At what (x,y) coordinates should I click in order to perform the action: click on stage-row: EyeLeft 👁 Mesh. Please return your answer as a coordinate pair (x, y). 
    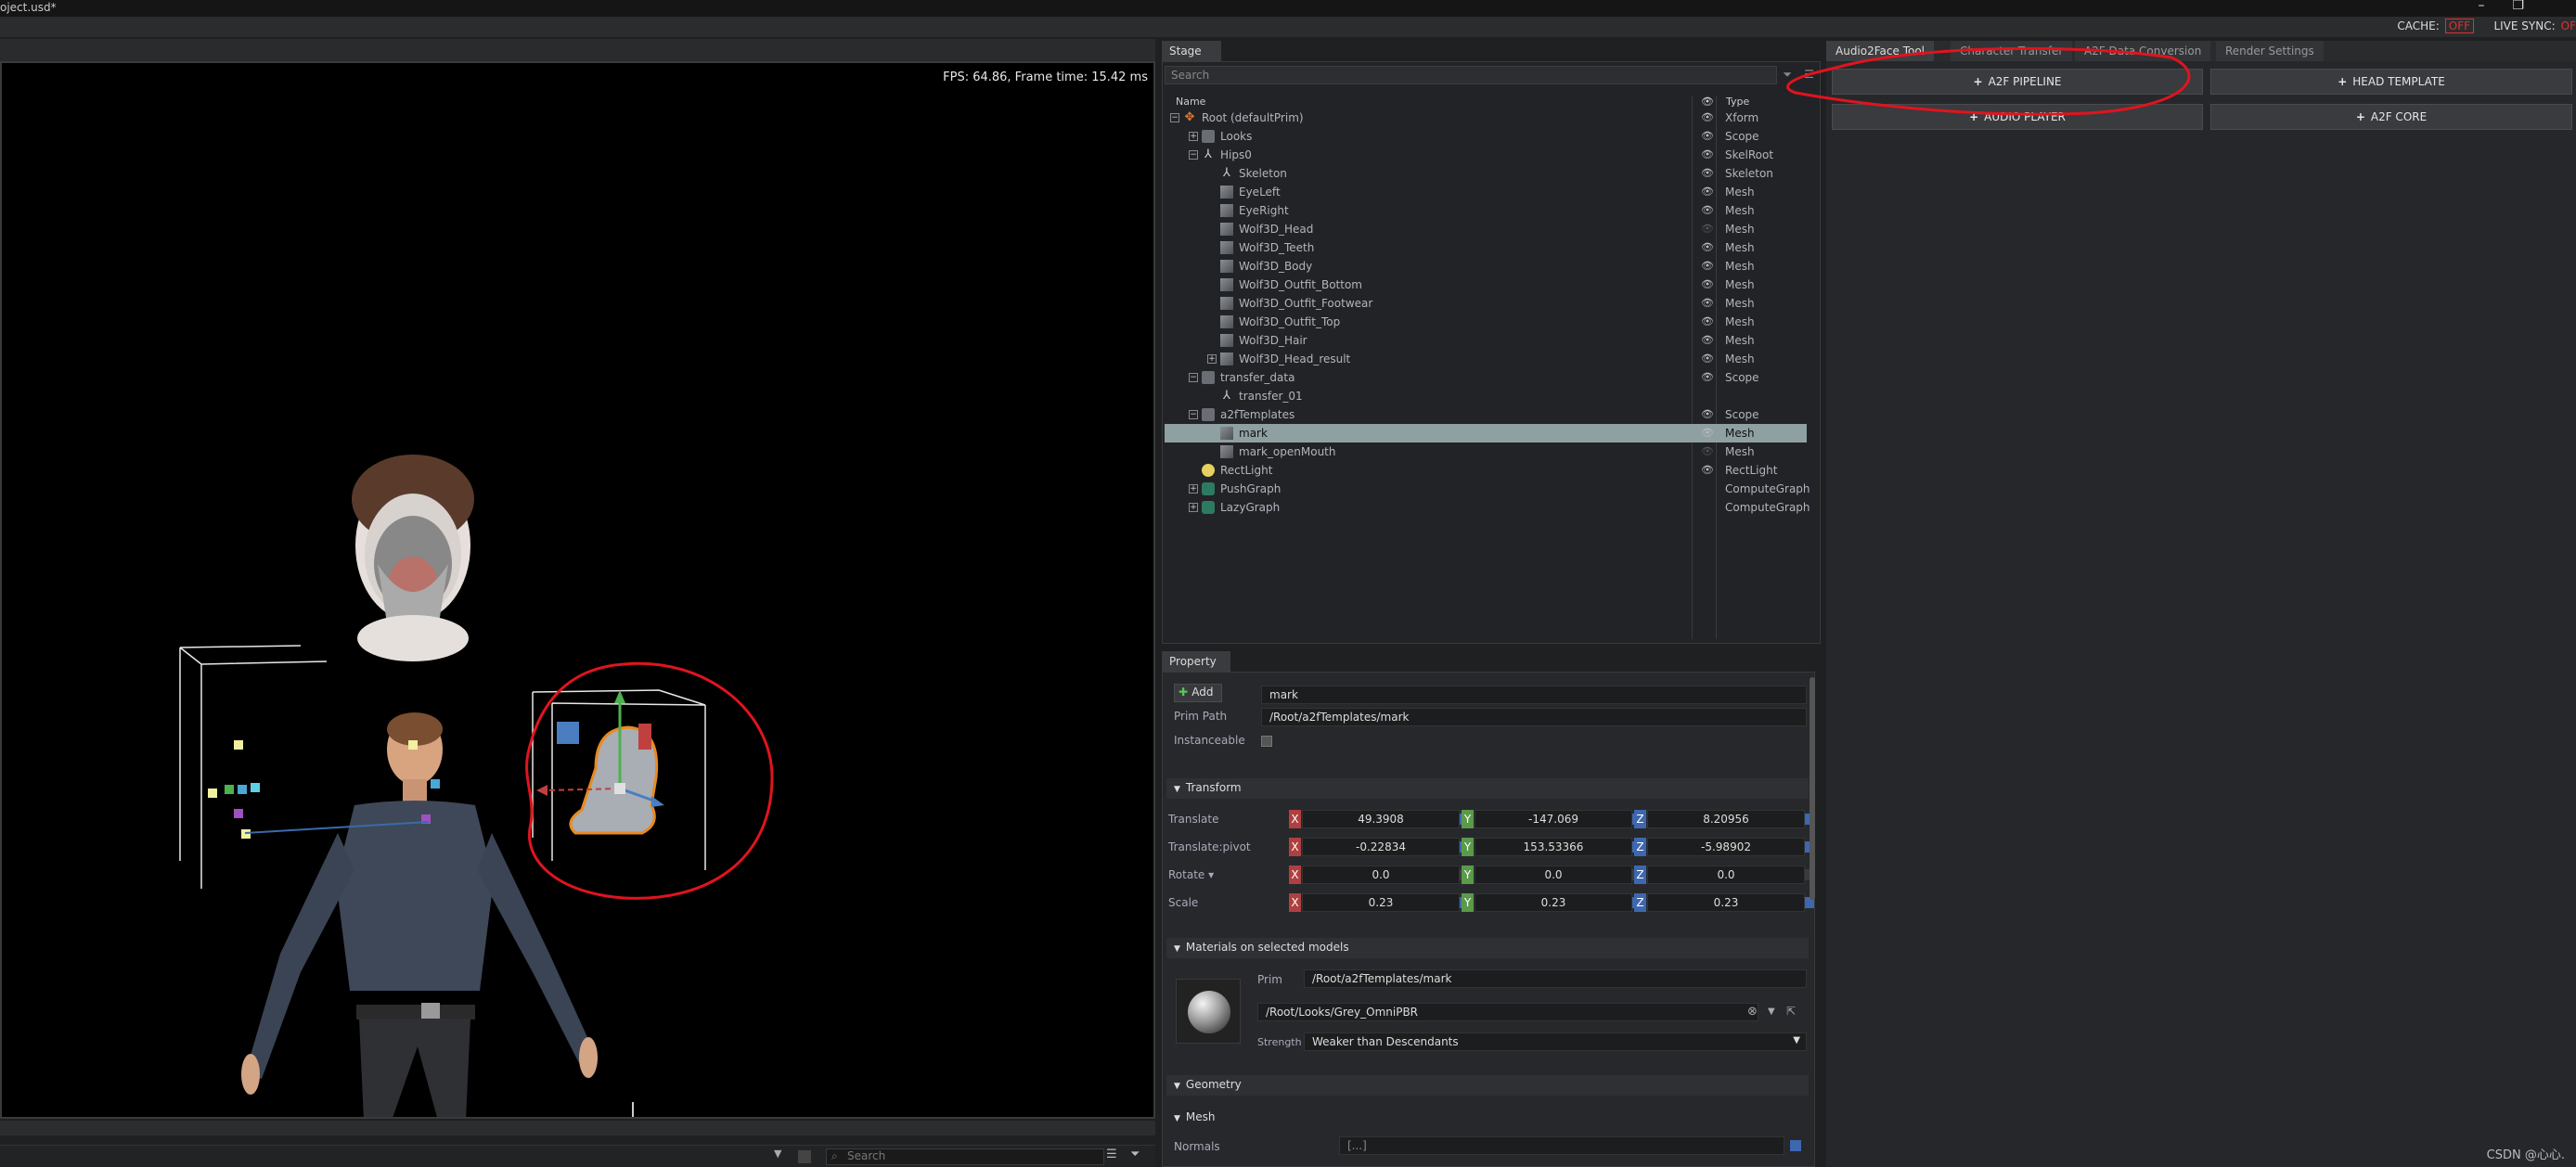
    Looking at the image, I should click on (1486, 192).